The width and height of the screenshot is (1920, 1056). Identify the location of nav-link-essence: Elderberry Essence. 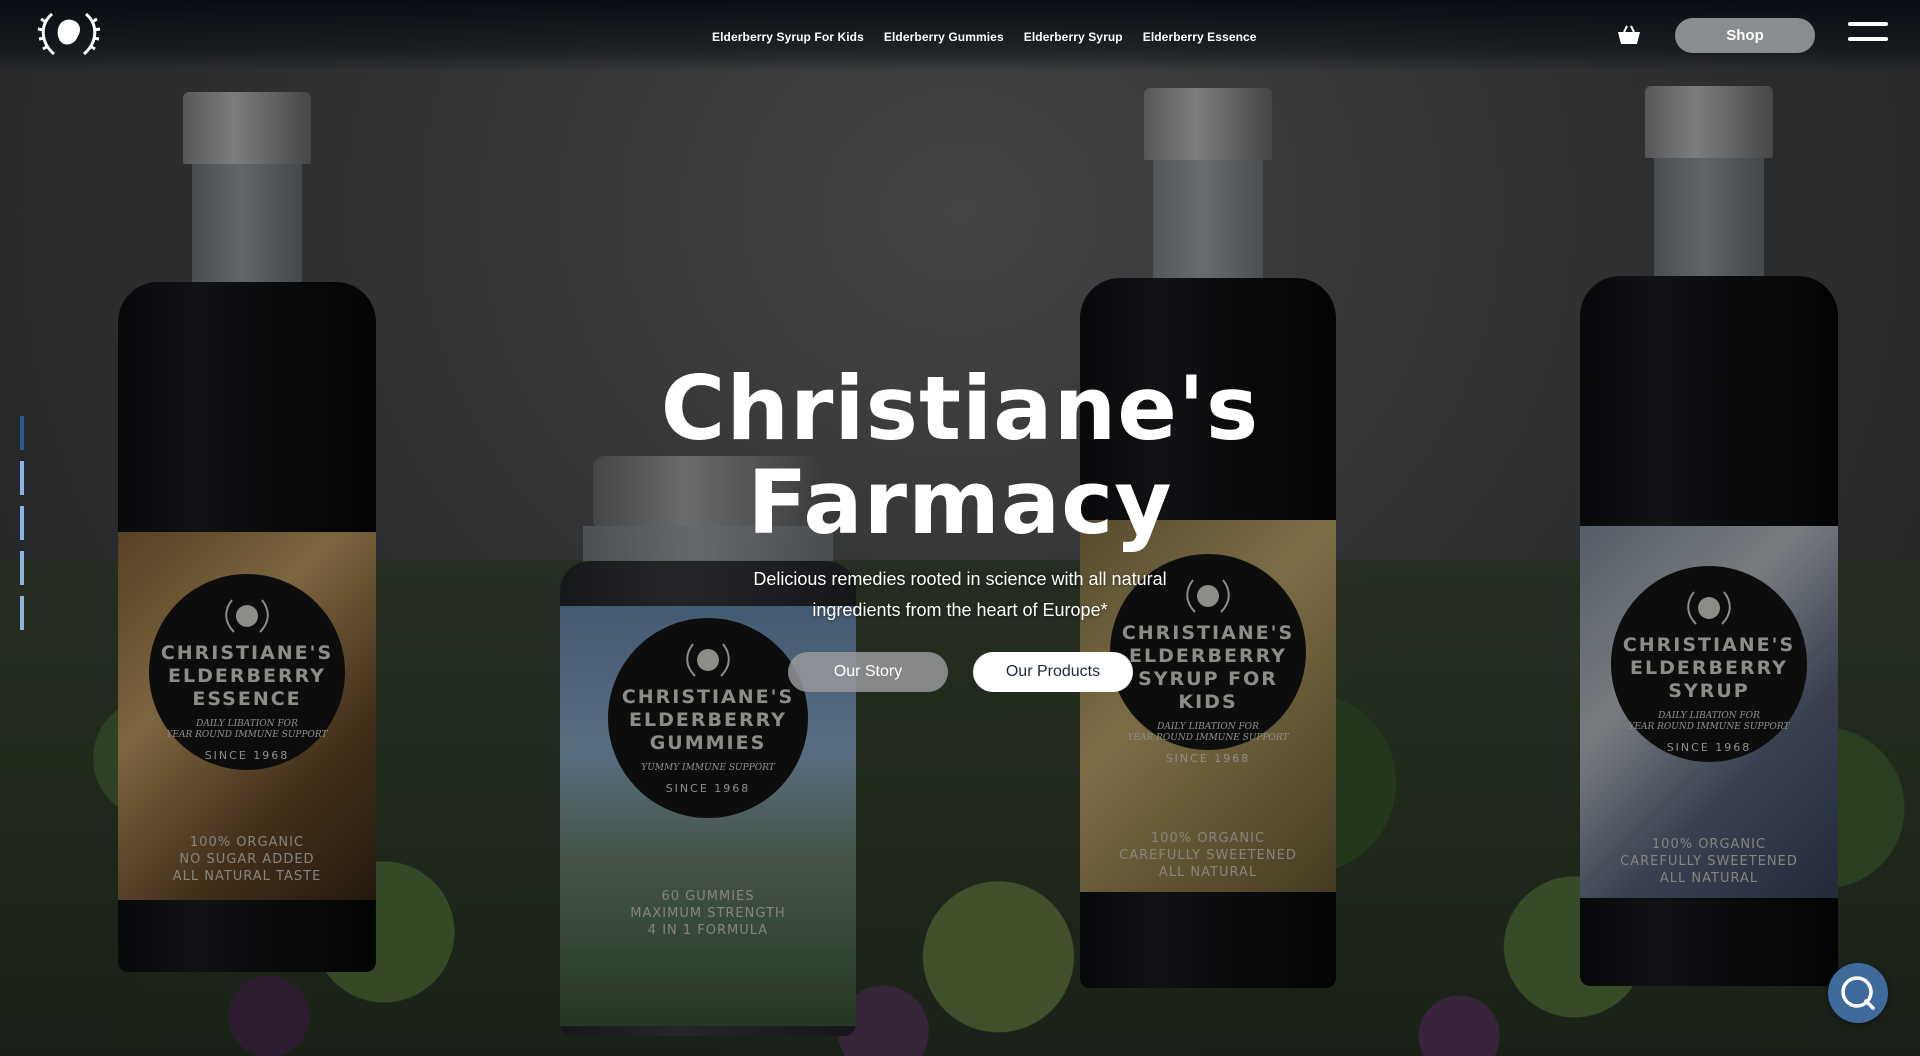
(1200, 37).